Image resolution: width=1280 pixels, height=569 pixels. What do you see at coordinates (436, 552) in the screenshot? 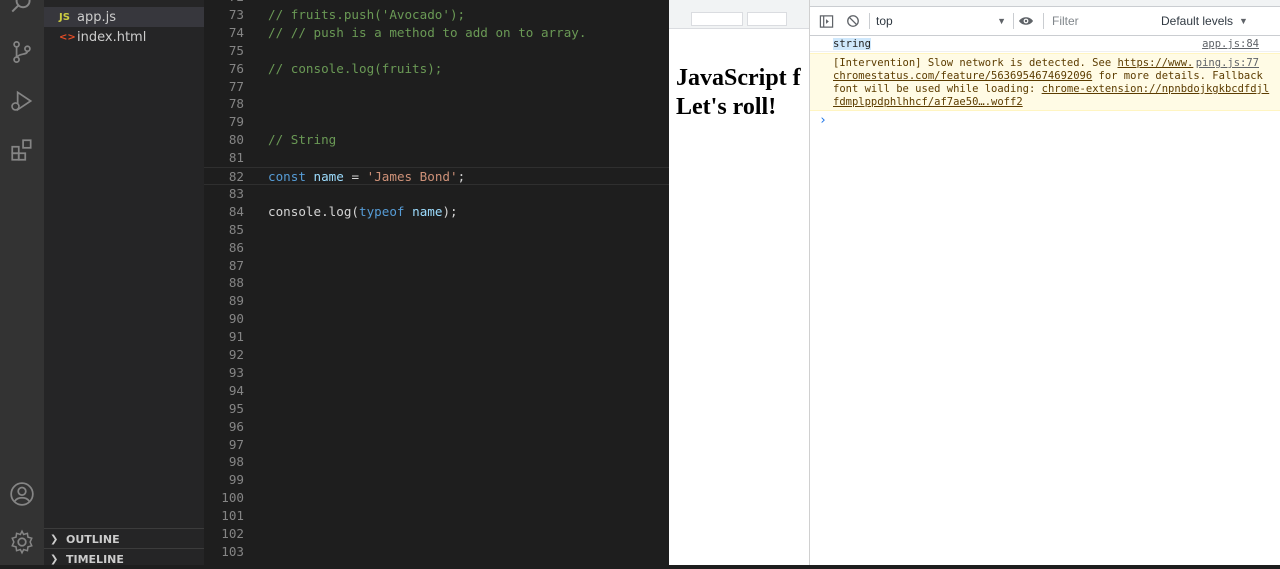
I see `code-line: 103` at bounding box center [436, 552].